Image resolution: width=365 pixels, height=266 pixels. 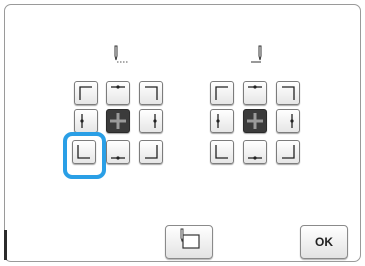 I want to click on left-pos-top-left, so click(x=86, y=93).